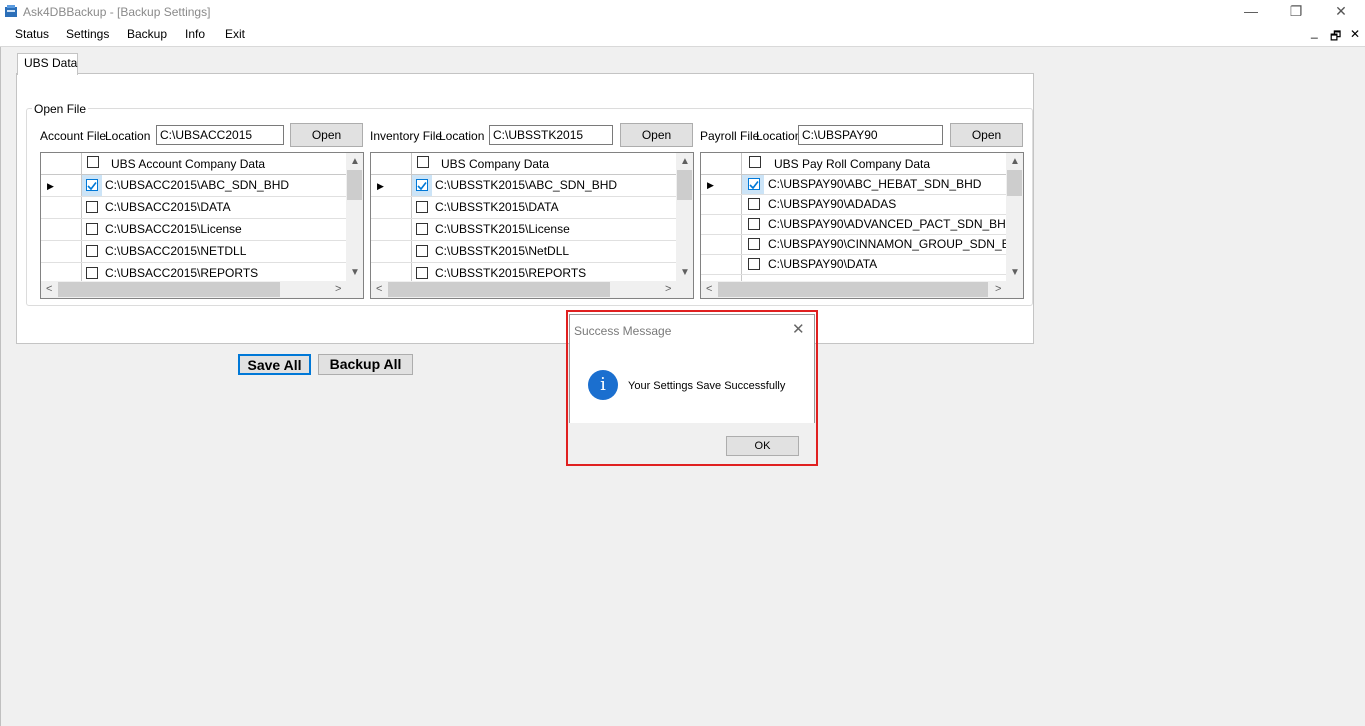 Image resolution: width=1365 pixels, height=726 pixels. I want to click on row-path: C:\UBSSTK2015\DATA, so click(497, 207).